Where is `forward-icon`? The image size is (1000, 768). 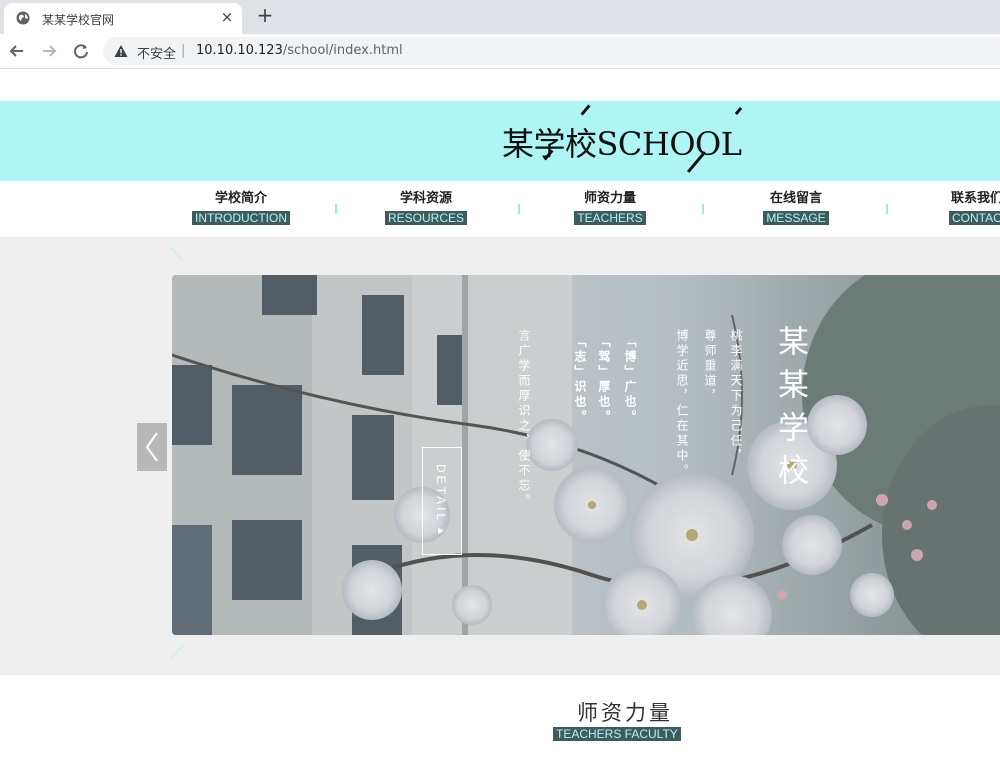
forward-icon is located at coordinates (49, 51).